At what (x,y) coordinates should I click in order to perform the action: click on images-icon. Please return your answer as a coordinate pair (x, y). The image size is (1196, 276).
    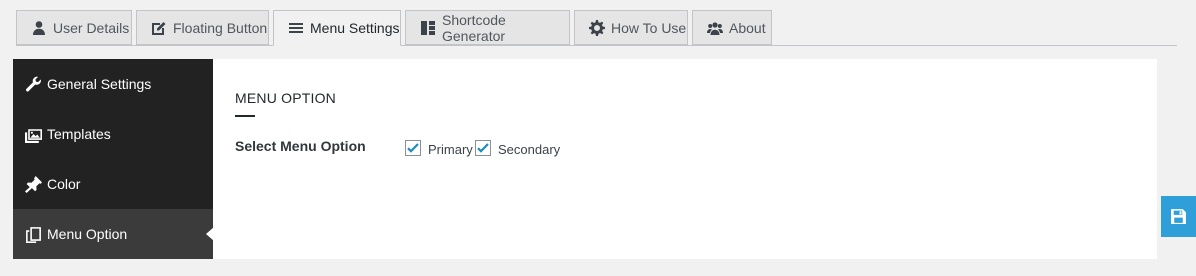
    Looking at the image, I should click on (33, 134).